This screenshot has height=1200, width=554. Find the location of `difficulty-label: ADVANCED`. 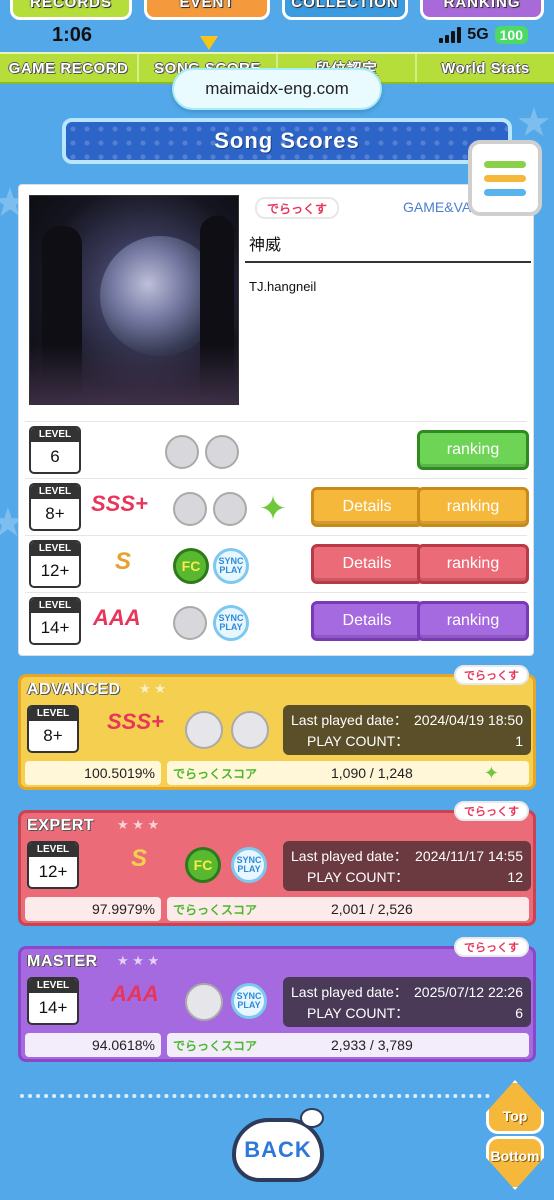

difficulty-label: ADVANCED is located at coordinates (74, 689).